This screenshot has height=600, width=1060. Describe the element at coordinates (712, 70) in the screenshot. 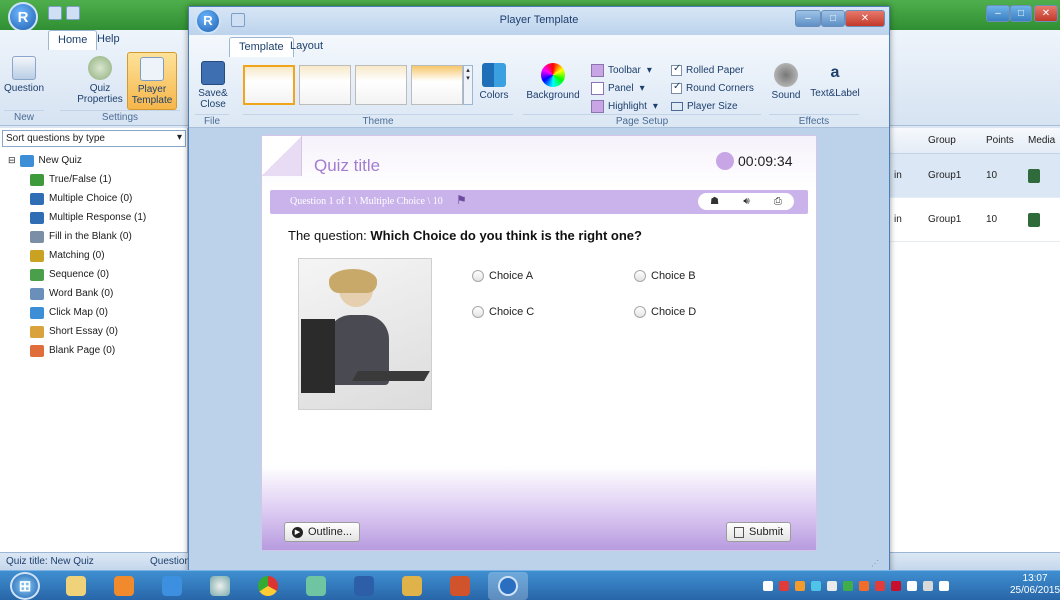

I see `rolled-paper-checkbox: Rolled Paper` at that location.